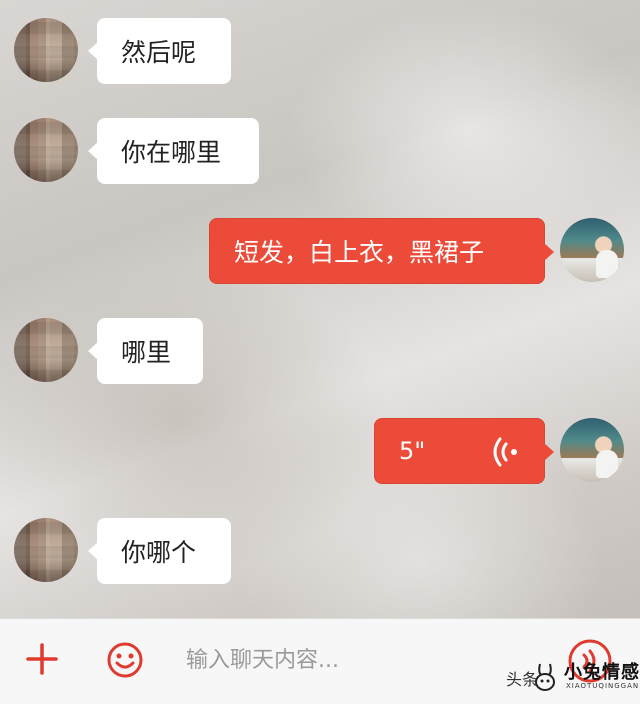  I want to click on emoji-icon, so click(125, 660).